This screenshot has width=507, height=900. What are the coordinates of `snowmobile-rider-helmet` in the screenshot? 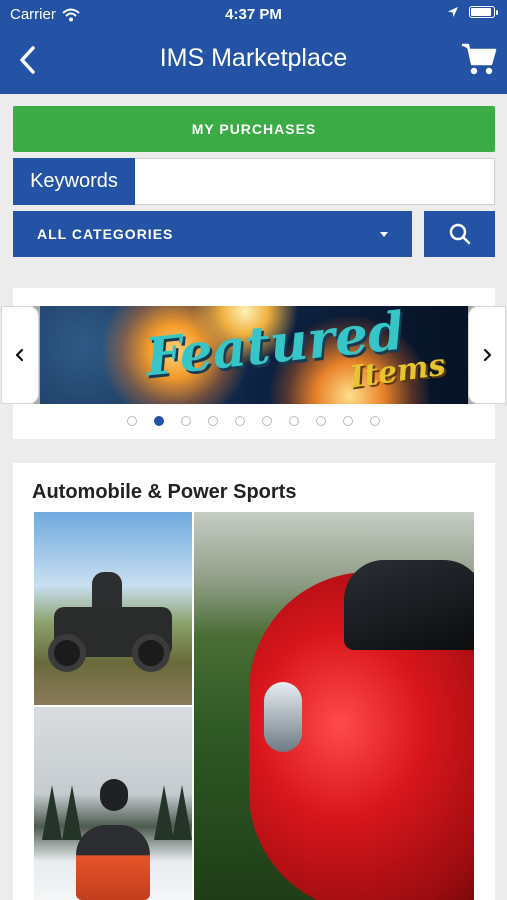 It's located at (114, 795).